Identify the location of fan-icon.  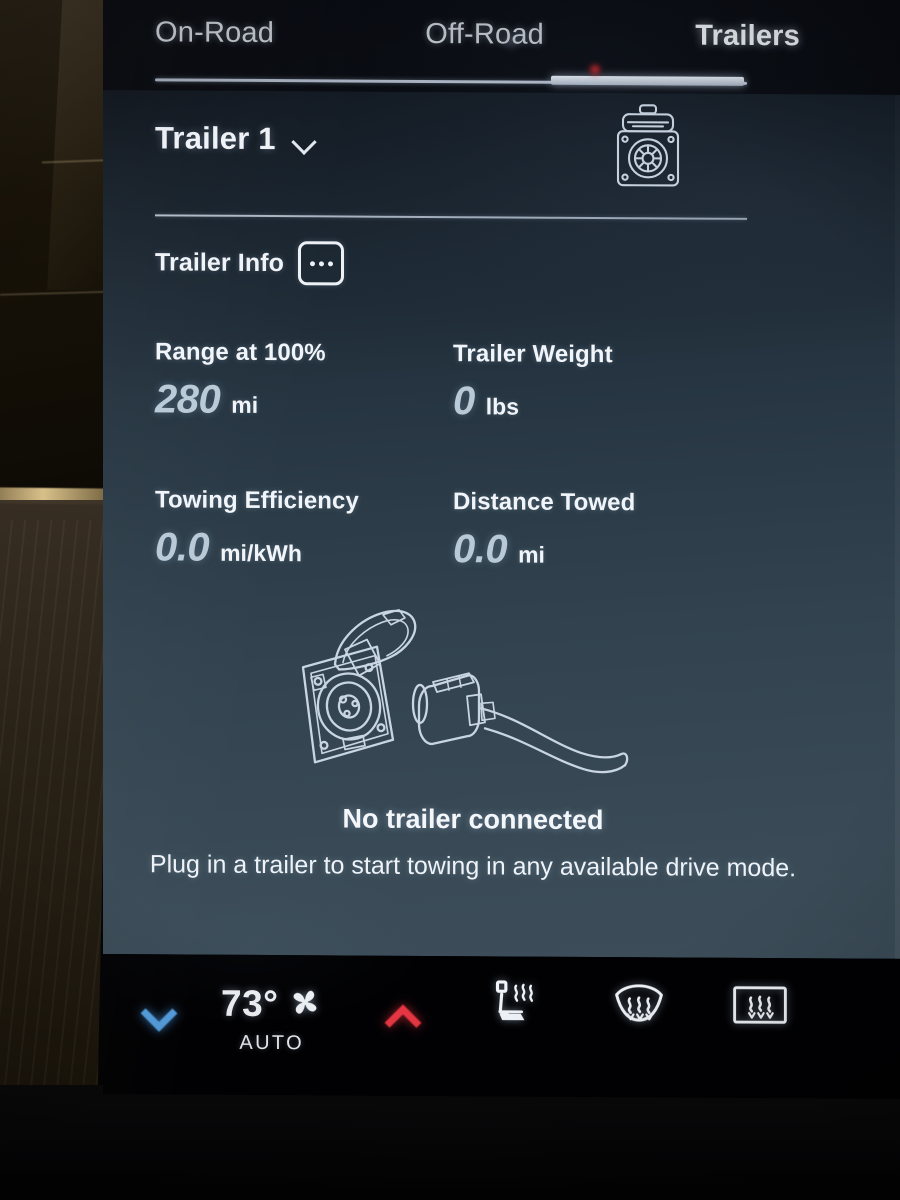
(305, 1004).